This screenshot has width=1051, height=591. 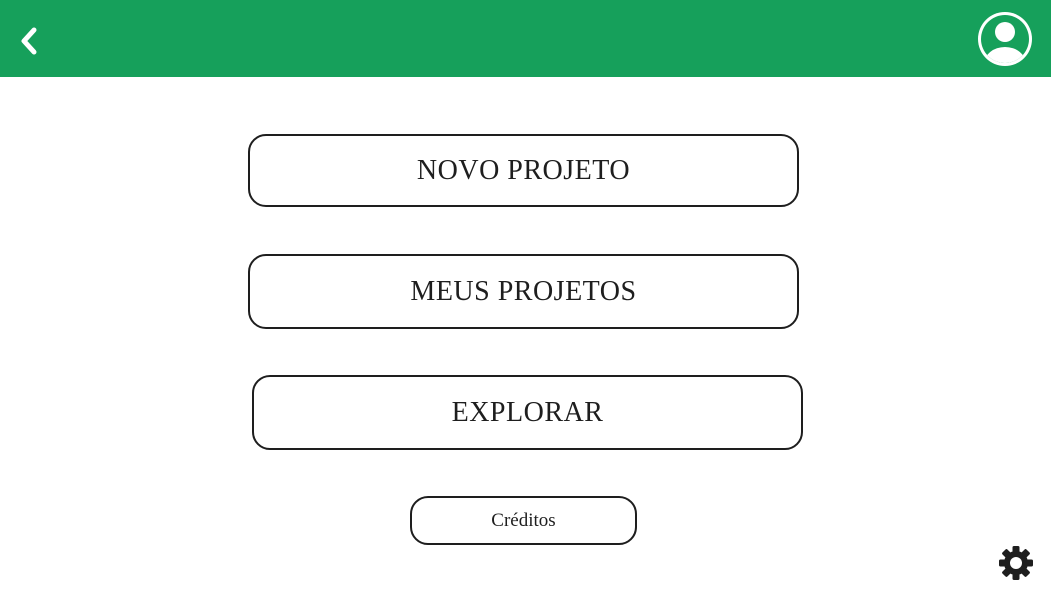 I want to click on explore-label: EXPLORAR, so click(x=527, y=412).